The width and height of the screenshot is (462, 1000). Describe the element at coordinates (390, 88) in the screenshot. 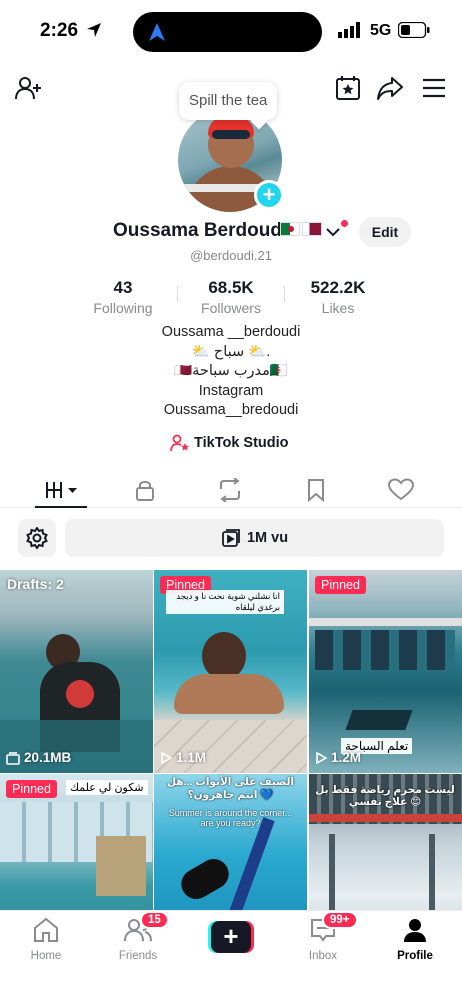

I see `share-icon` at that location.